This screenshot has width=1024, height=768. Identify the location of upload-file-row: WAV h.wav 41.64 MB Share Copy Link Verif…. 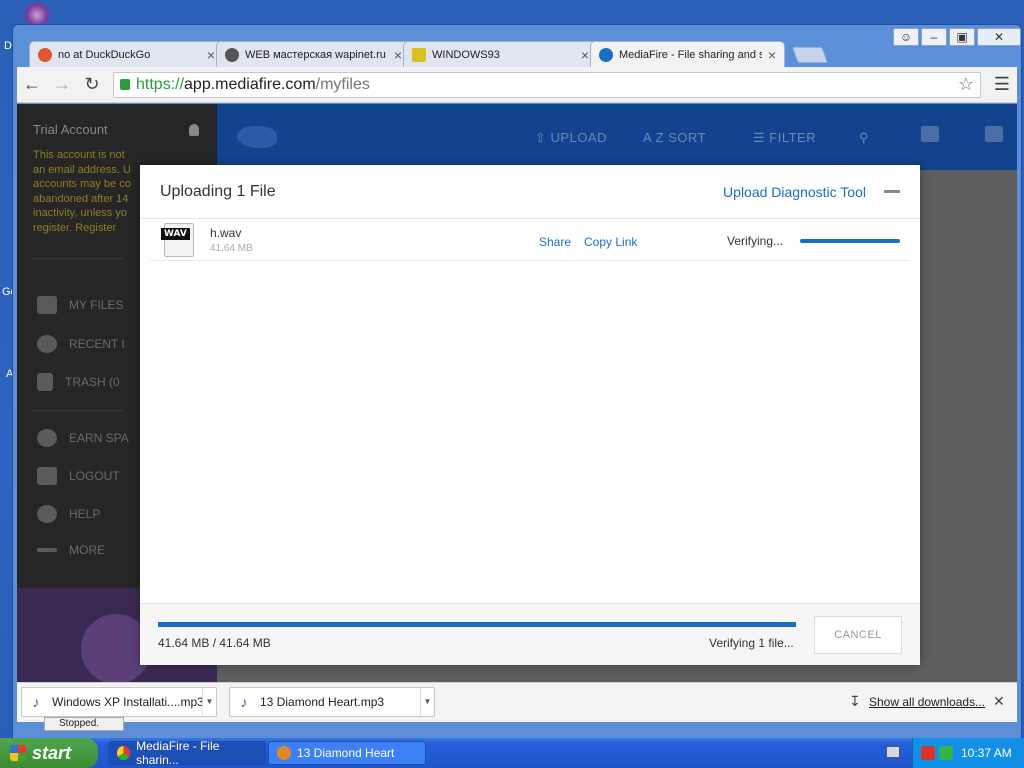
(530, 240).